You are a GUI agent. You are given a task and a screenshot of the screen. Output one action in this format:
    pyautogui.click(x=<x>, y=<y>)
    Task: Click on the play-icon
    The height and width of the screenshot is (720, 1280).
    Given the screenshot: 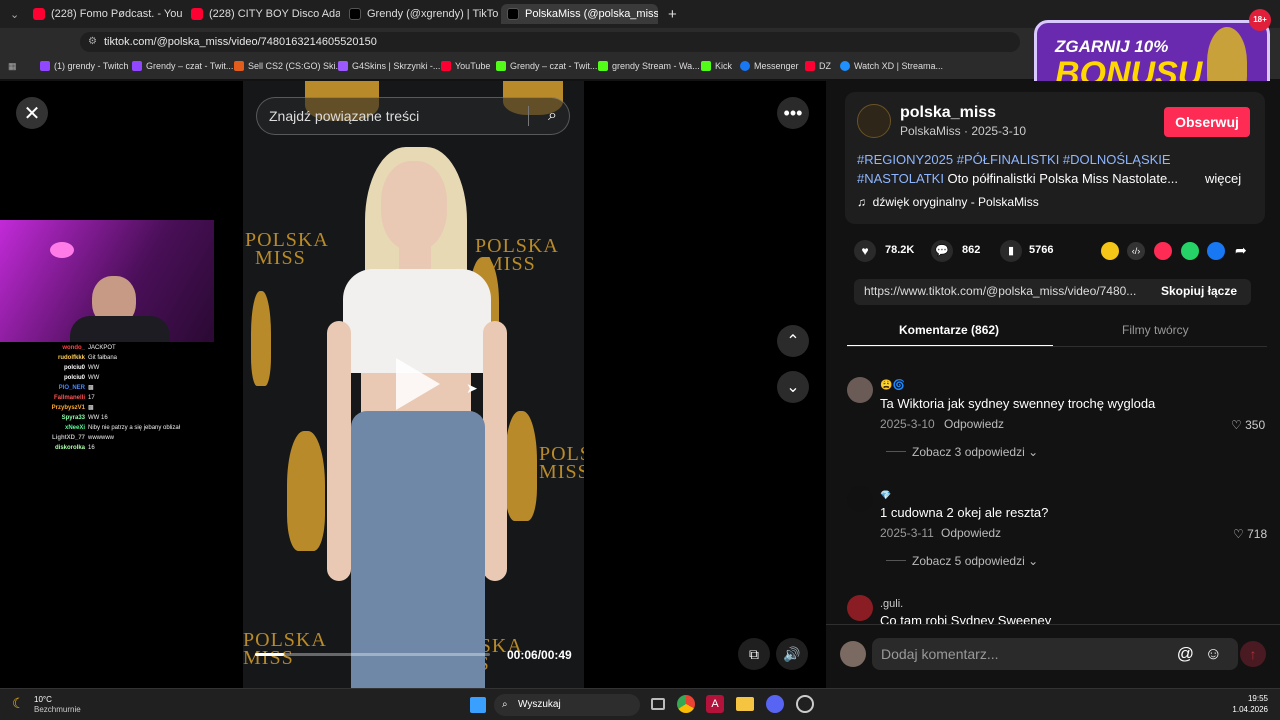 What is the action you would take?
    pyautogui.click(x=418, y=384)
    